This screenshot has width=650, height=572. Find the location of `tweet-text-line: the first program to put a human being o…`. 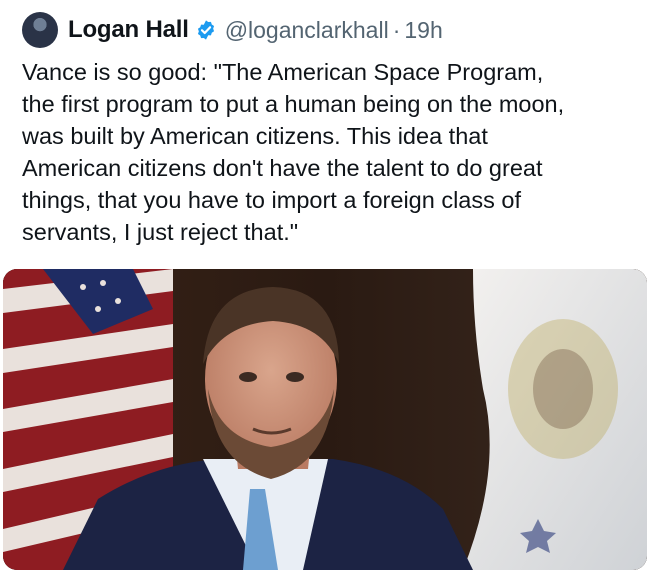

tweet-text-line: the first program to put a human being o… is located at coordinates (293, 104).